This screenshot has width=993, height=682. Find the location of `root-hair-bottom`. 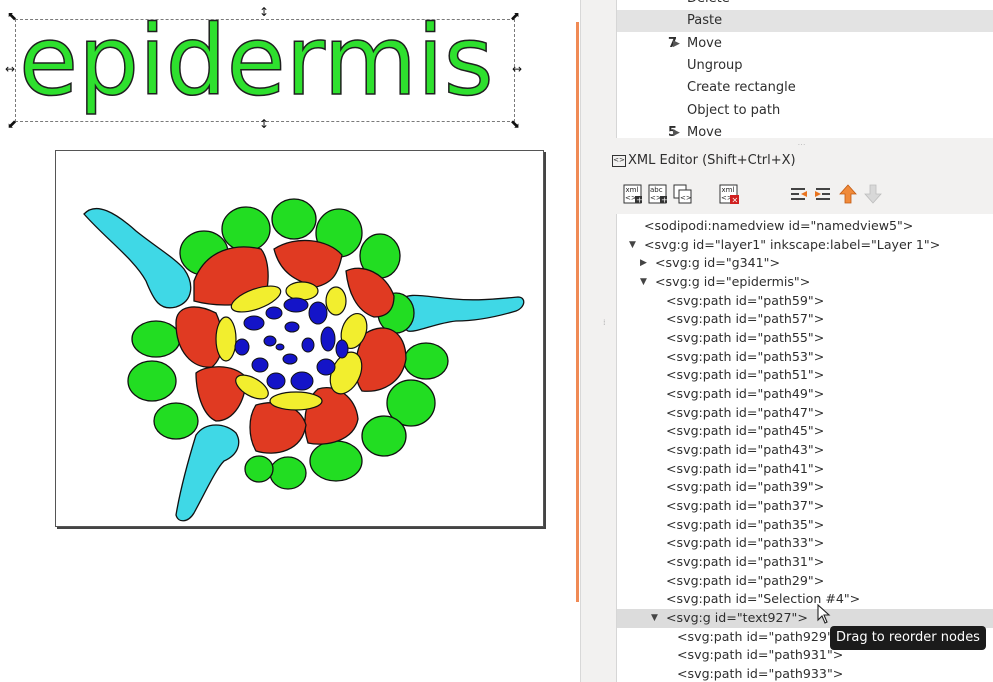

root-hair-bottom is located at coordinates (207, 473).